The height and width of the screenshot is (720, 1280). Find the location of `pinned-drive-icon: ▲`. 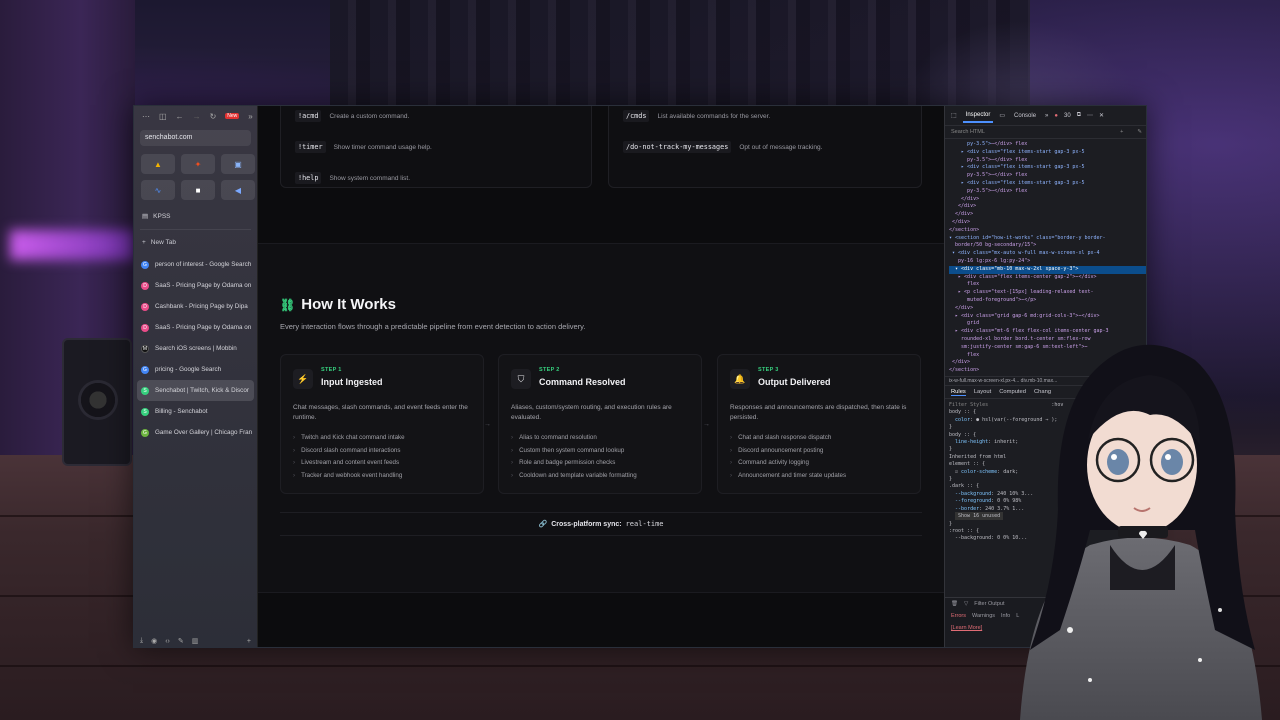

pinned-drive-icon: ▲ is located at coordinates (158, 164).